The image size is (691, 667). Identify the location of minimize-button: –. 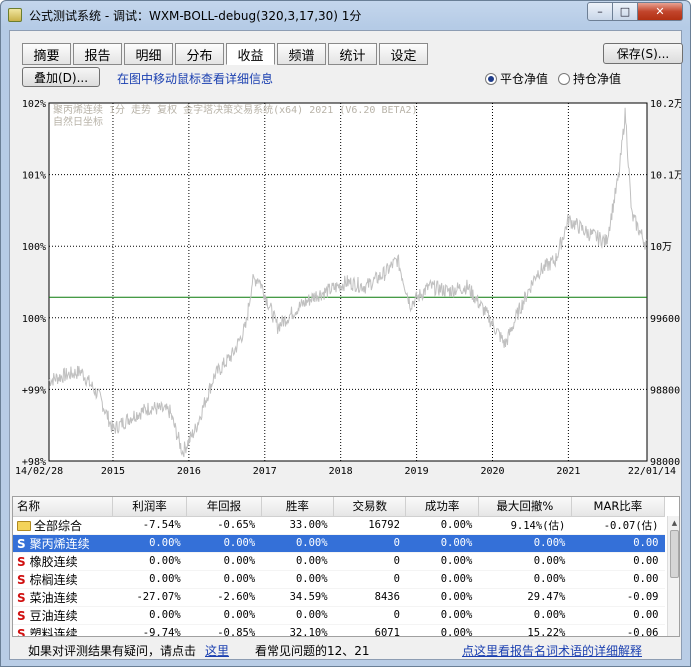
(600, 11).